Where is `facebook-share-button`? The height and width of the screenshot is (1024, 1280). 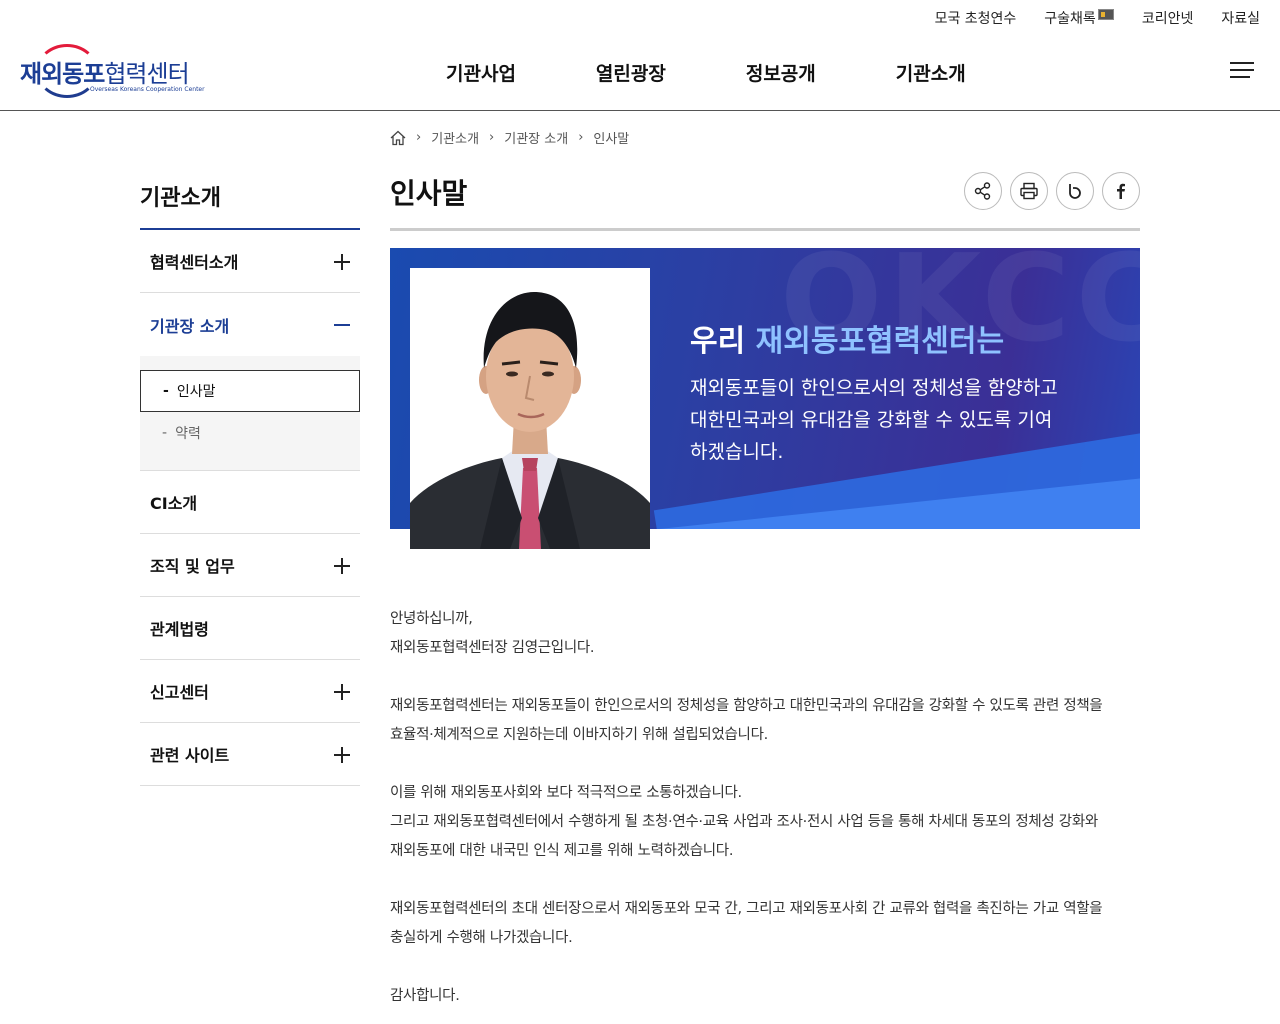 facebook-share-button is located at coordinates (1121, 191).